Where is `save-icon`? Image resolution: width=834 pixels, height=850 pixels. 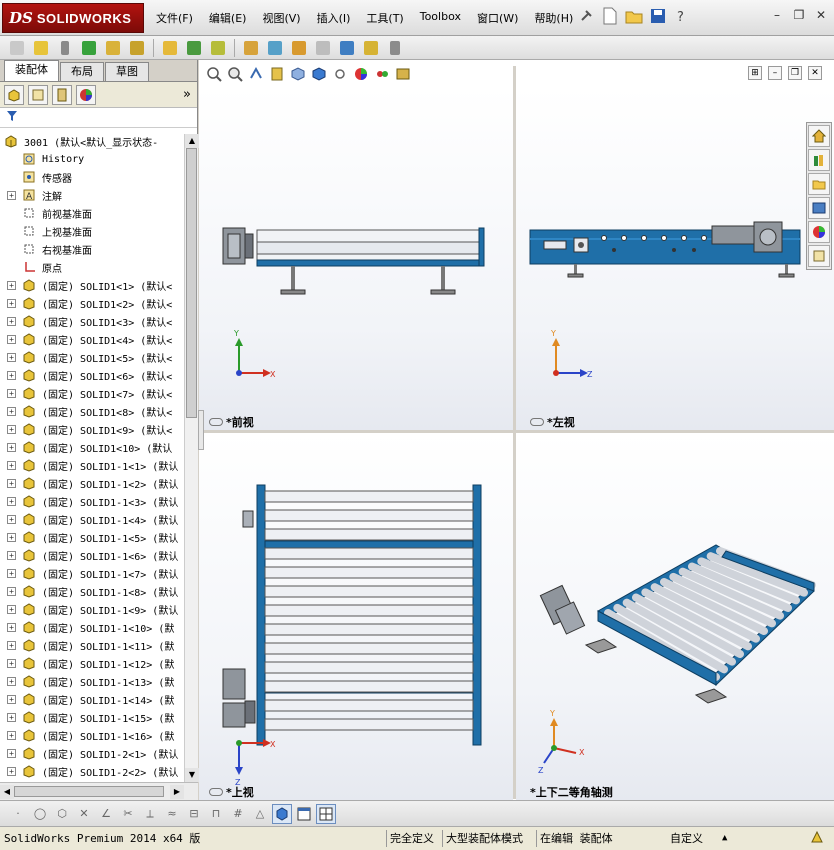
save-icon is located at coordinates (658, 16).